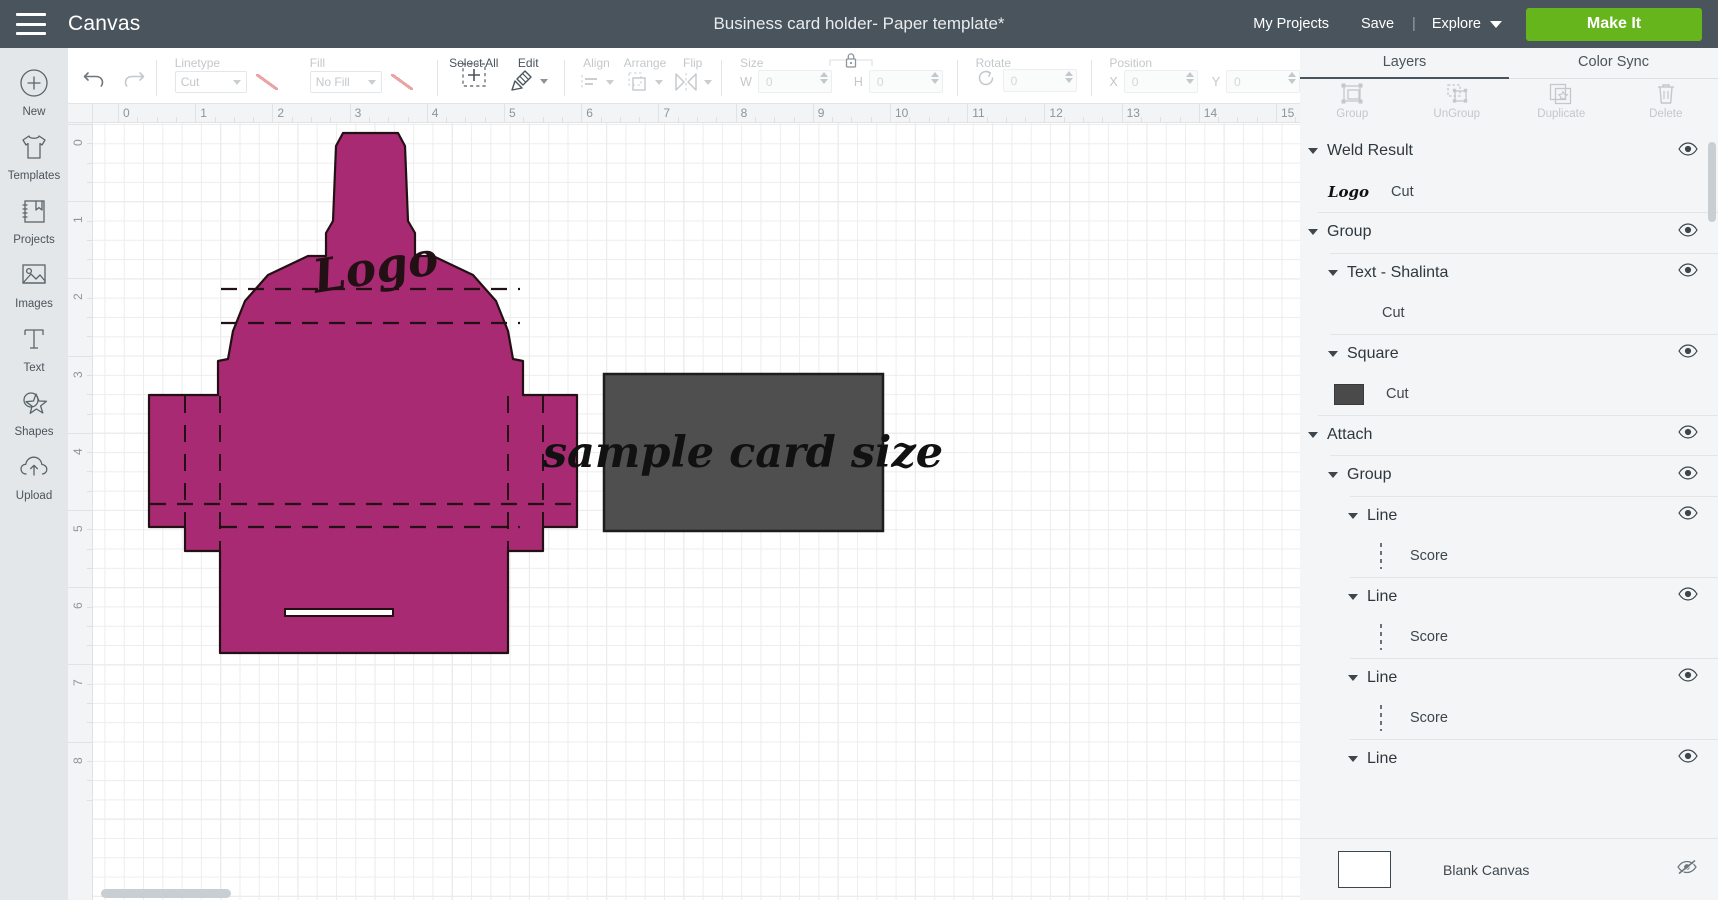  What do you see at coordinates (880, 81) in the screenshot?
I see `height-value: 0` at bounding box center [880, 81].